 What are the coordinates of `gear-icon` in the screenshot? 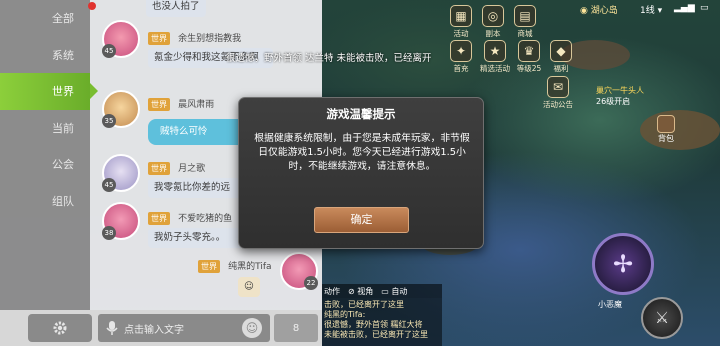 It's located at (60, 328).